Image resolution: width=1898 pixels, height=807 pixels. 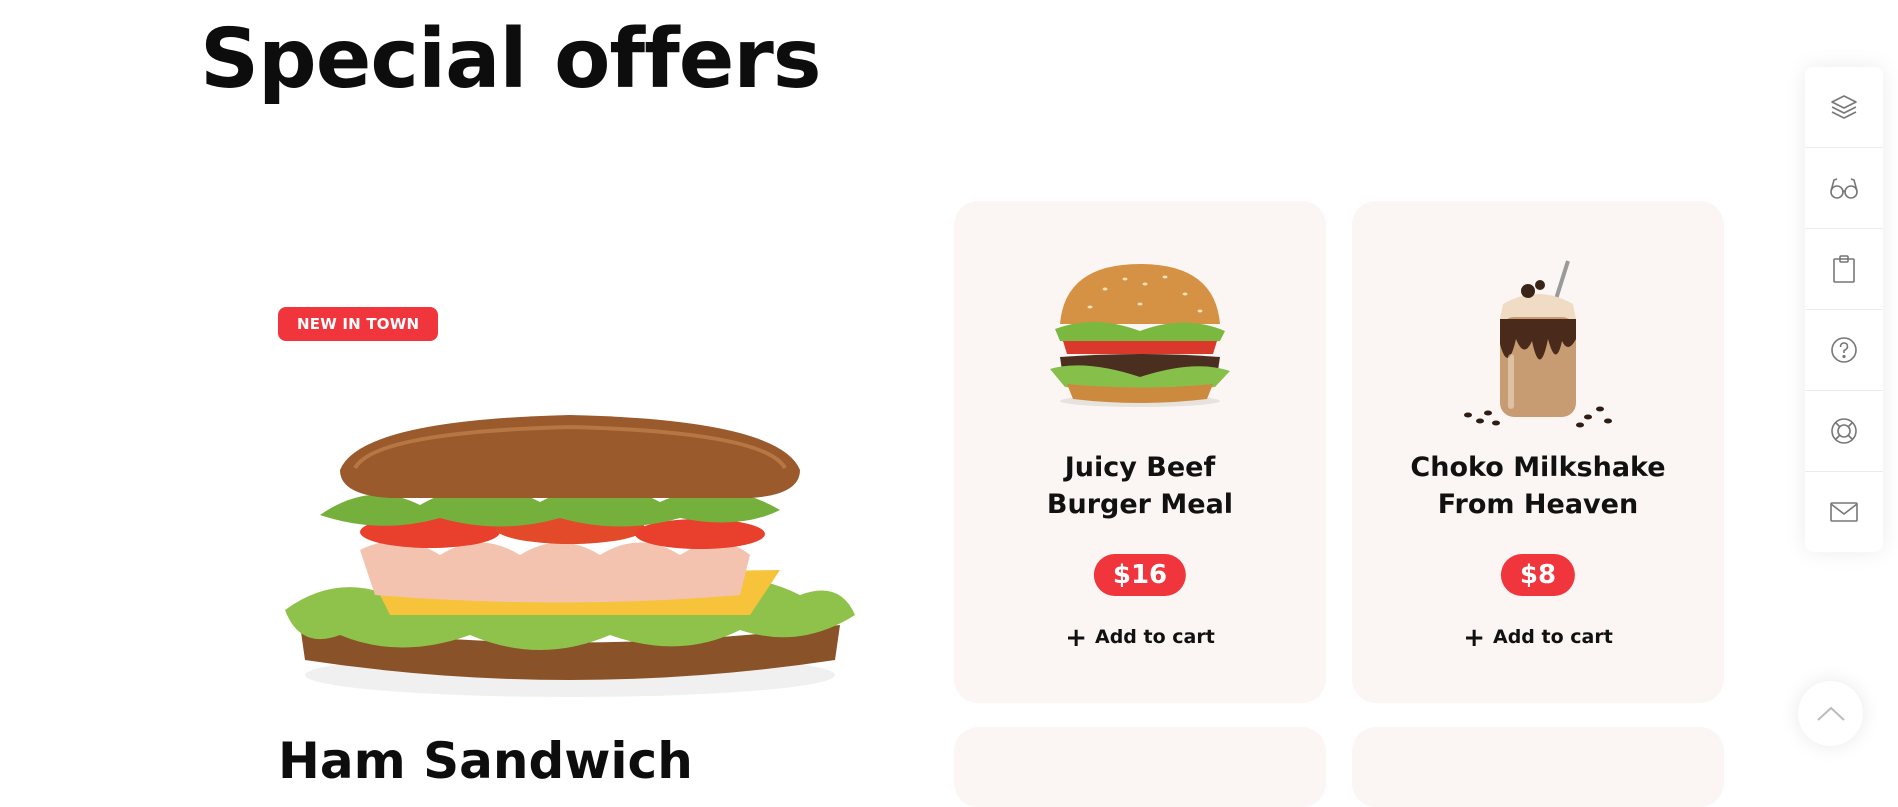 I want to click on milkshake-image, so click(x=1538, y=344).